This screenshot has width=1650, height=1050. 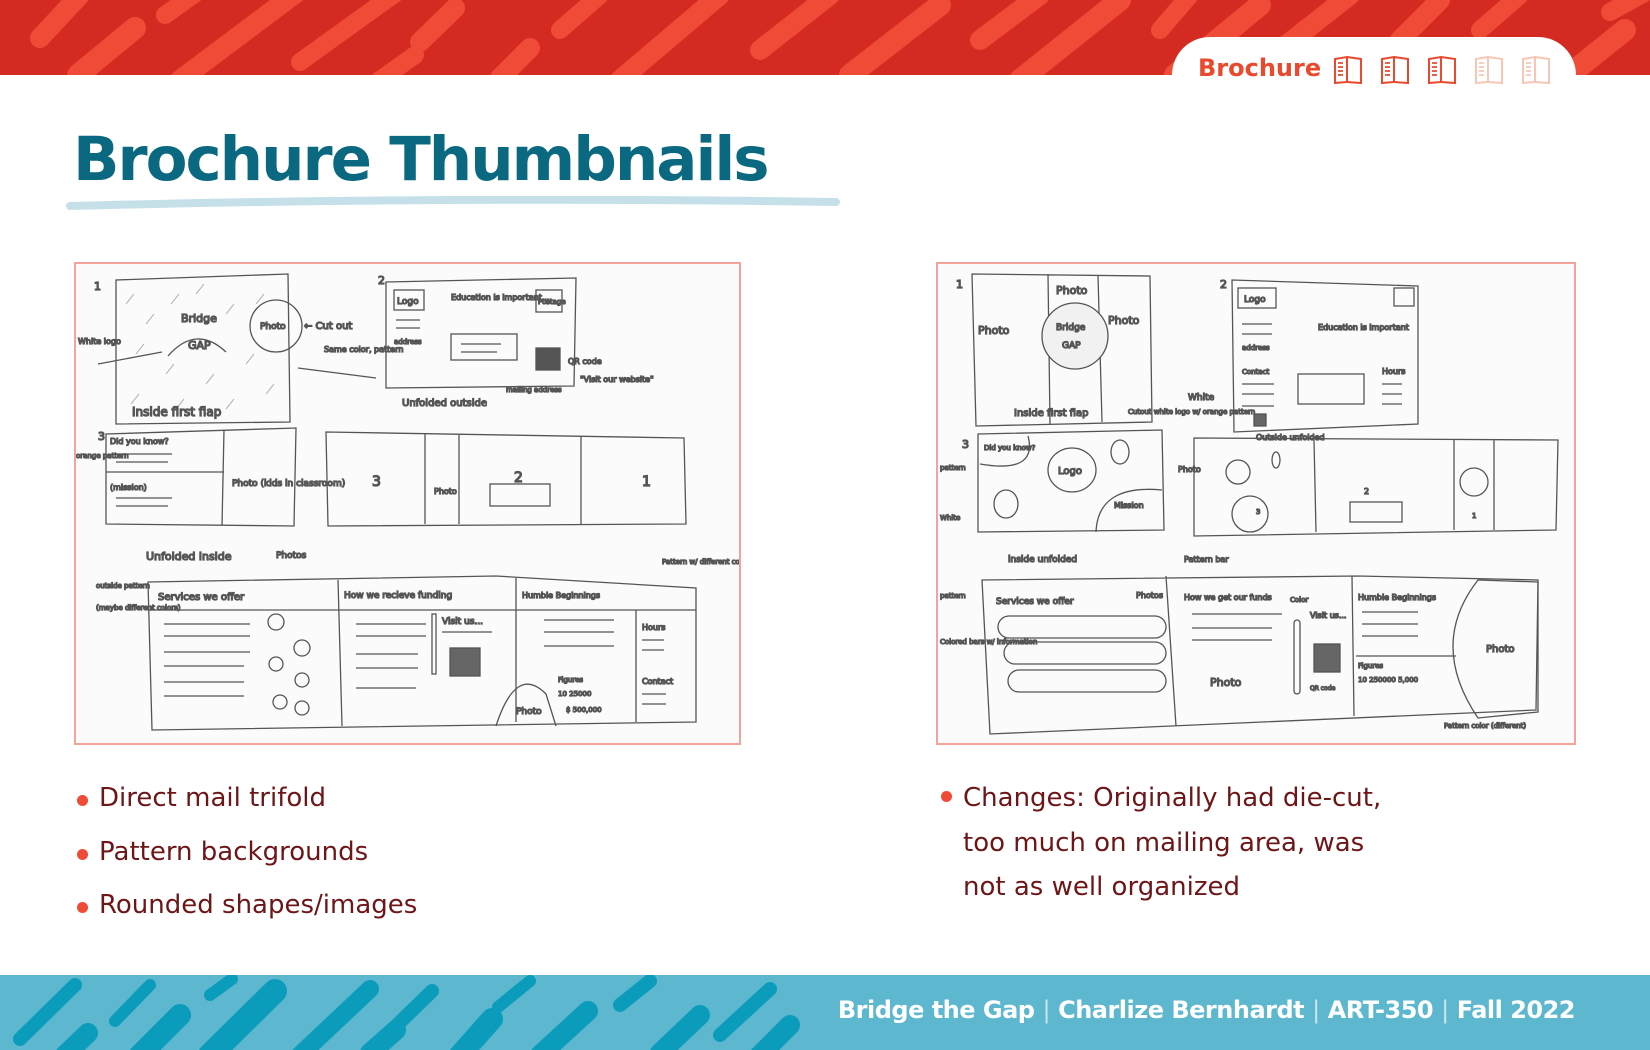 I want to click on sketch-label: Colored bars w/ information, so click(x=988, y=642).